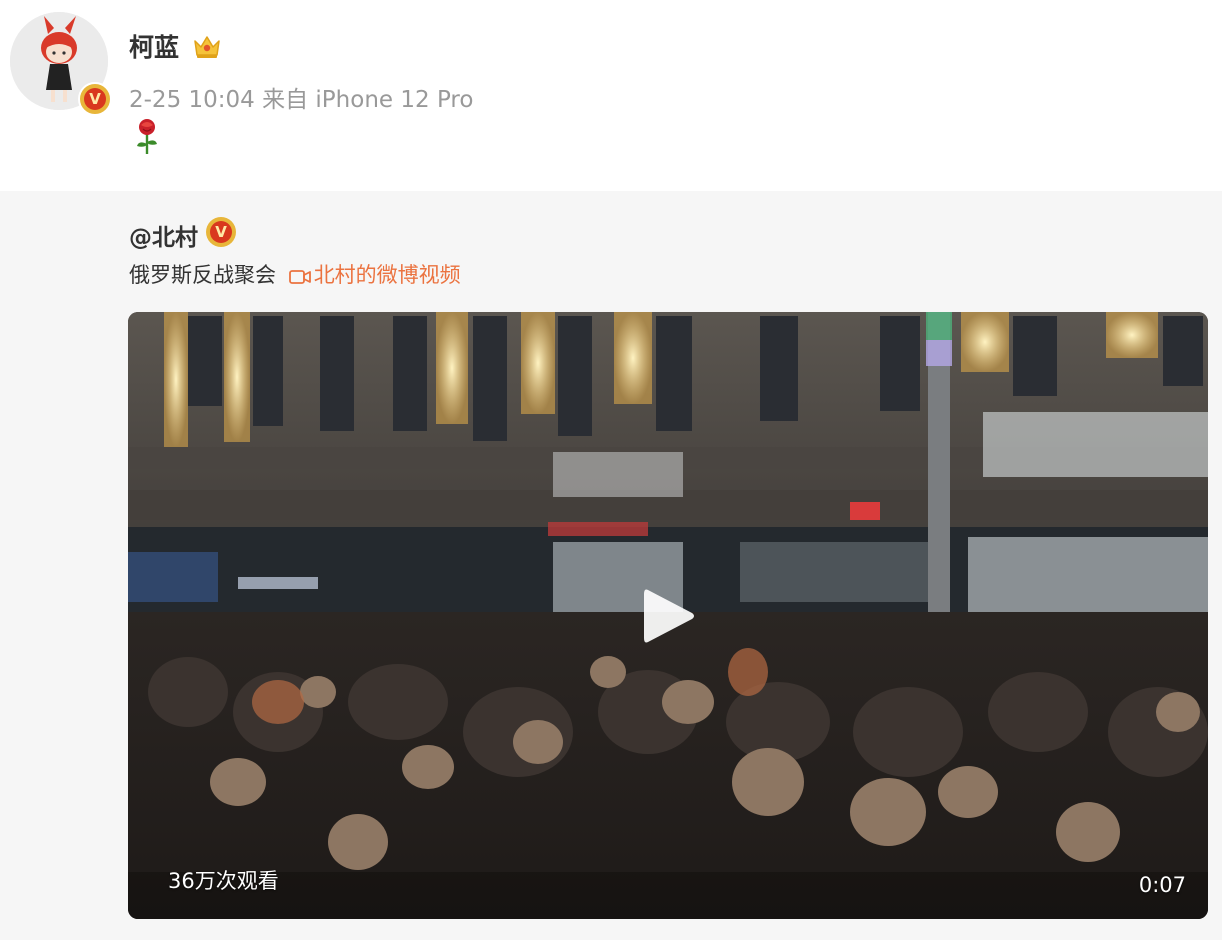  Describe the element at coordinates (387, 275) in the screenshot. I see `video-link-label: 北村的微博视频` at that location.